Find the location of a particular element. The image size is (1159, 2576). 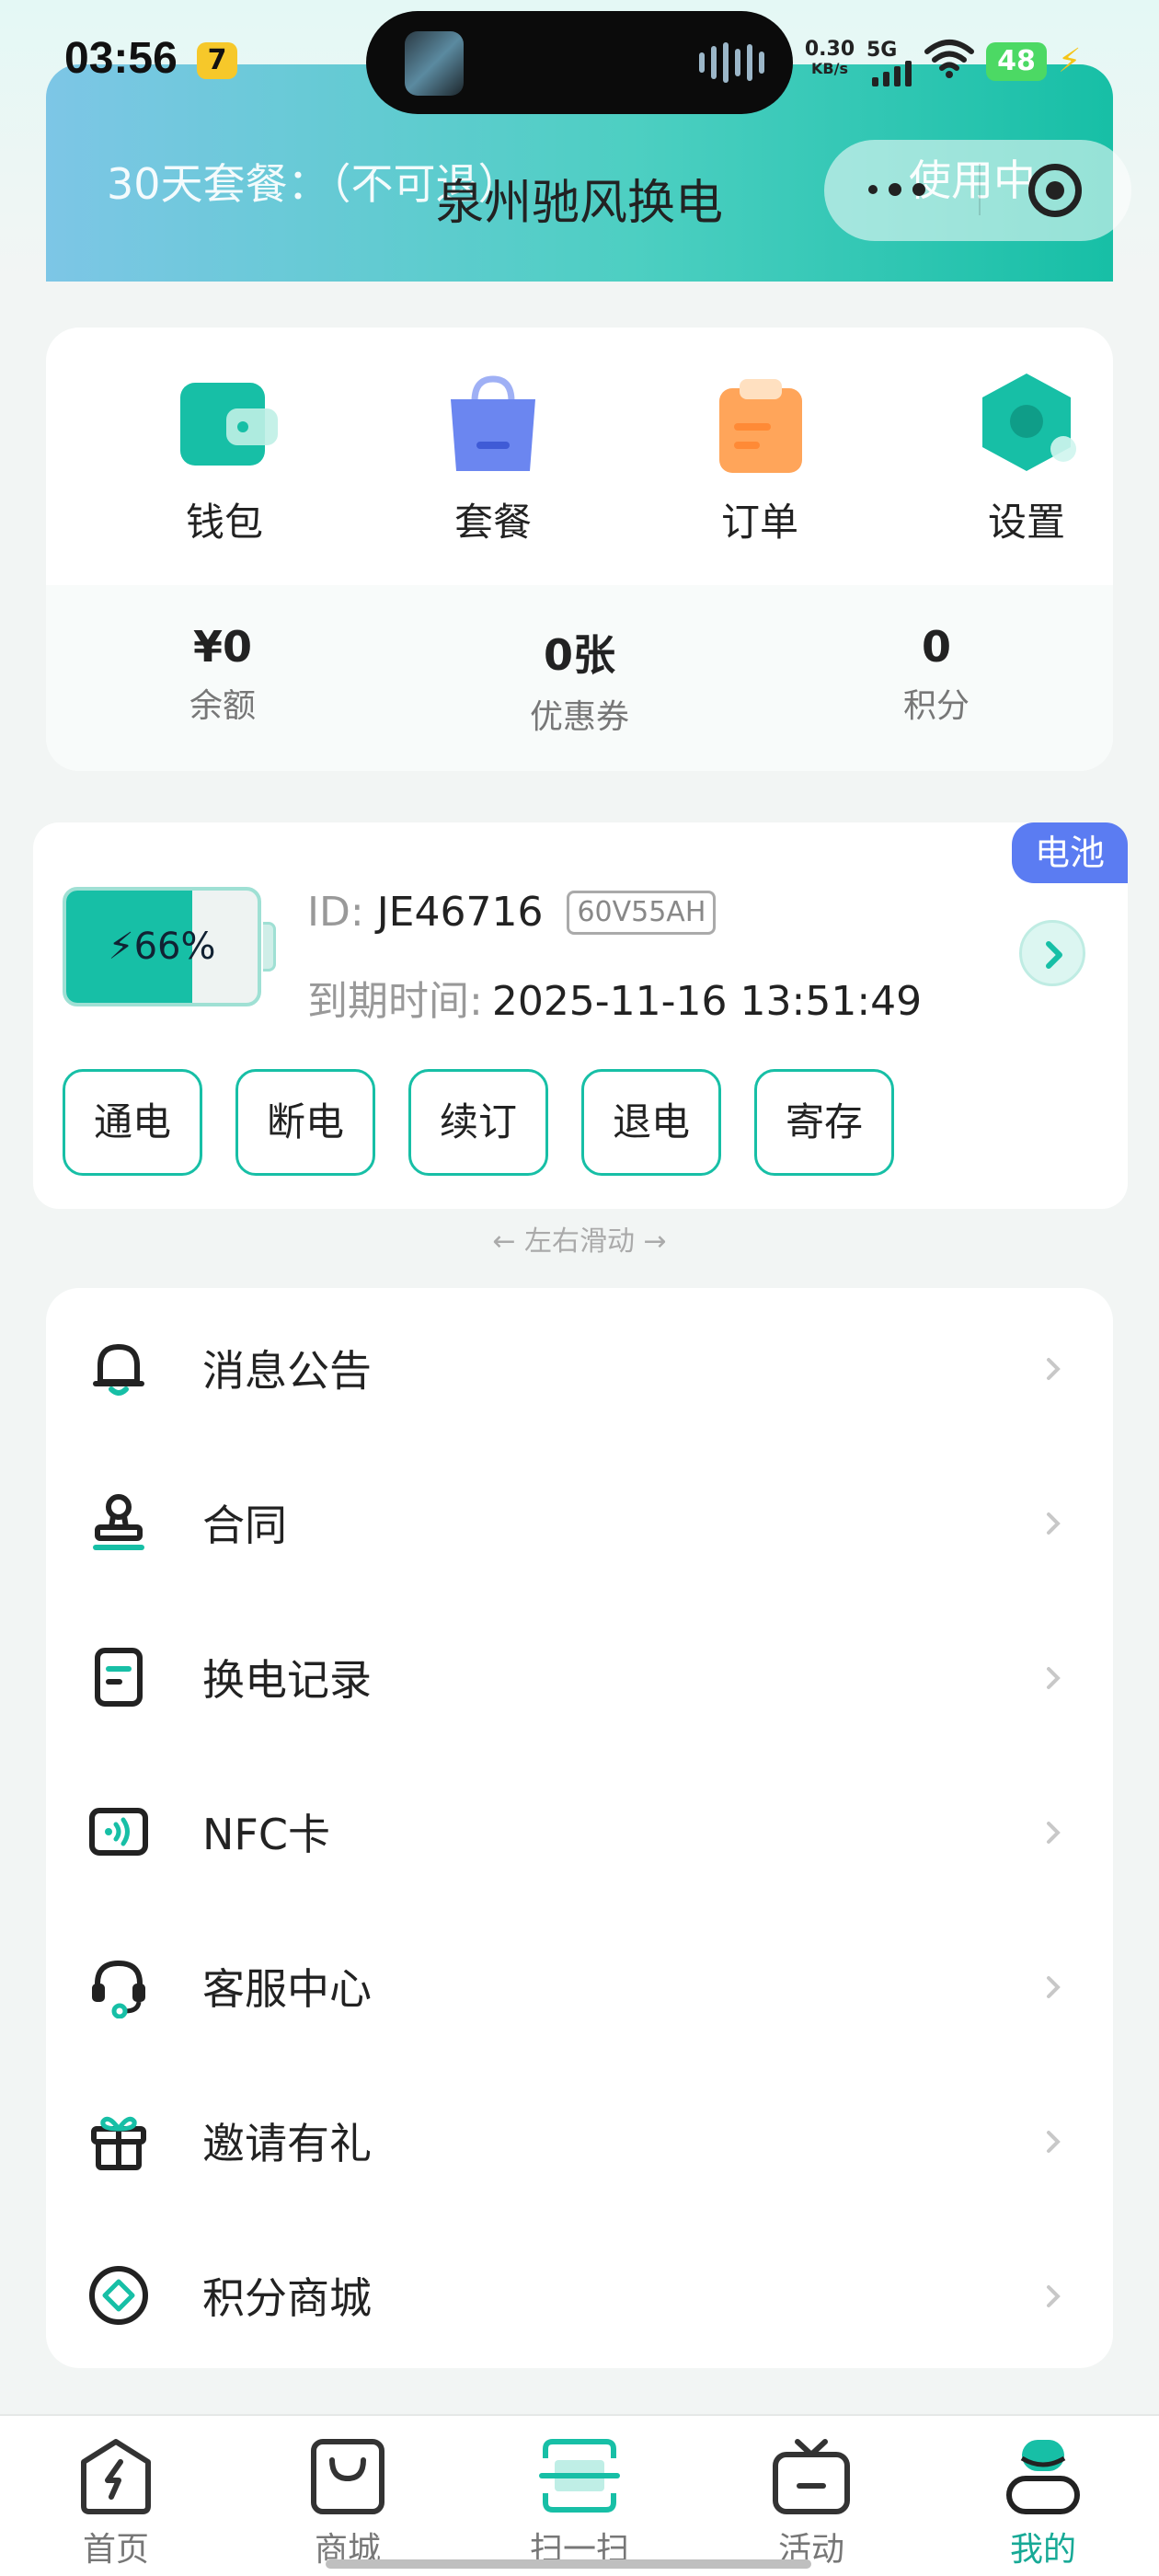

menu-item-nfc-card: NFC卡 is located at coordinates (579, 1829).